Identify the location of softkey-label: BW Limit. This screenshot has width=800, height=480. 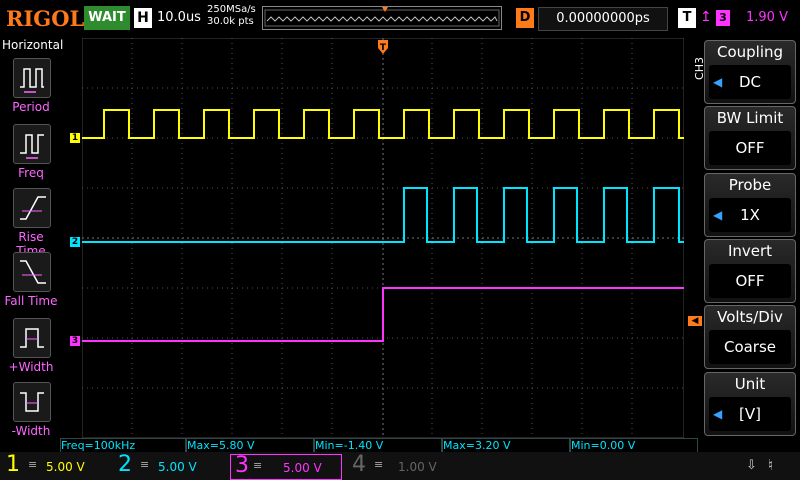
(750, 118).